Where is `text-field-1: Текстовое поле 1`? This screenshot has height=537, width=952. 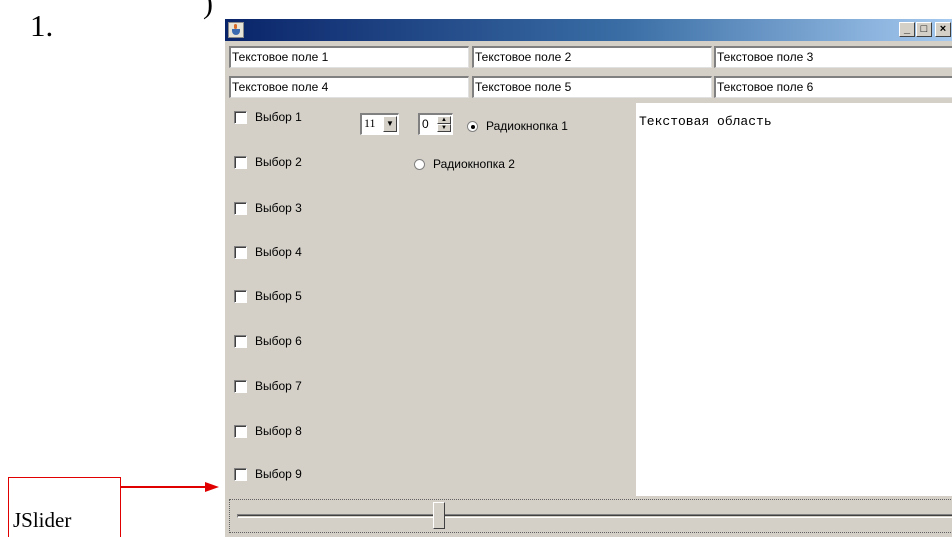
text-field-1: Текстовое поле 1 is located at coordinates (349, 57).